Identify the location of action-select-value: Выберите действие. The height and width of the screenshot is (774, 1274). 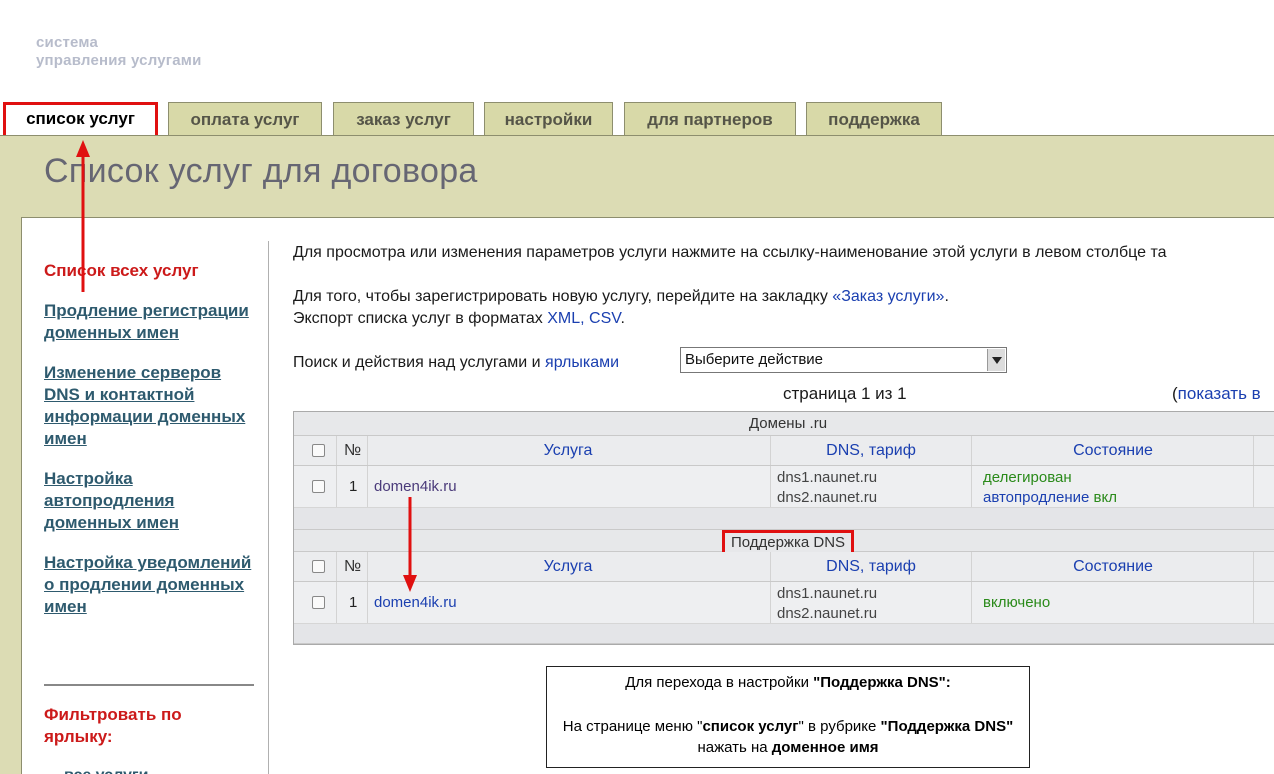
(754, 359).